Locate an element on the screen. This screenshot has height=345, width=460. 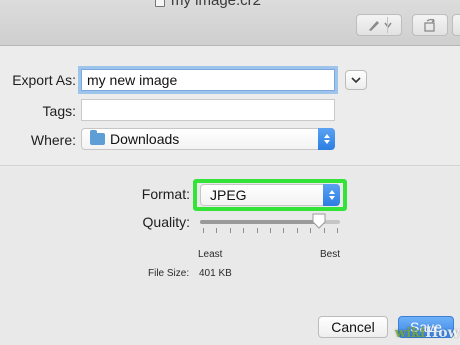
format-popup: JPEG is located at coordinates (270, 195).